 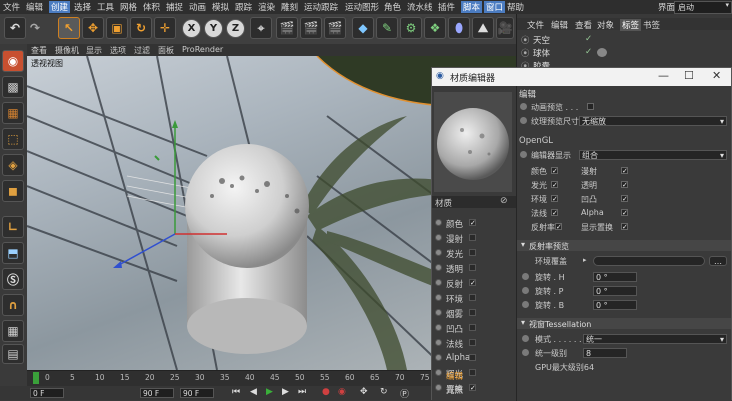 I want to click on transform-tool-button: ✛, so click(x=165, y=28).